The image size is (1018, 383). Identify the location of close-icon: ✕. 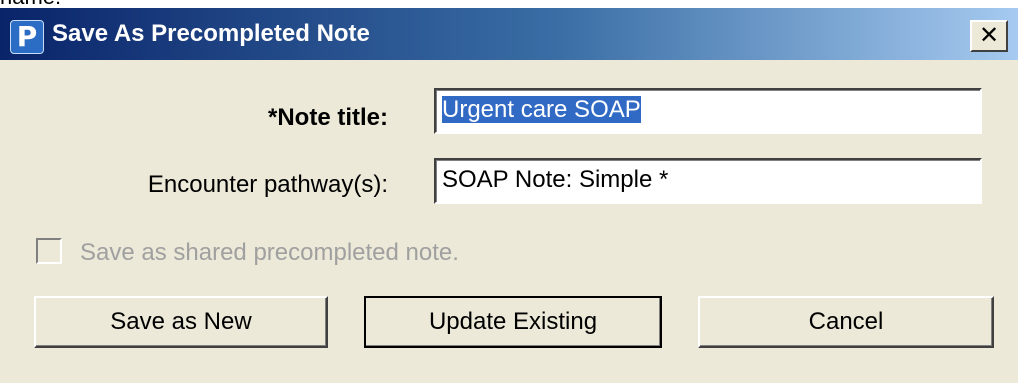
(989, 35).